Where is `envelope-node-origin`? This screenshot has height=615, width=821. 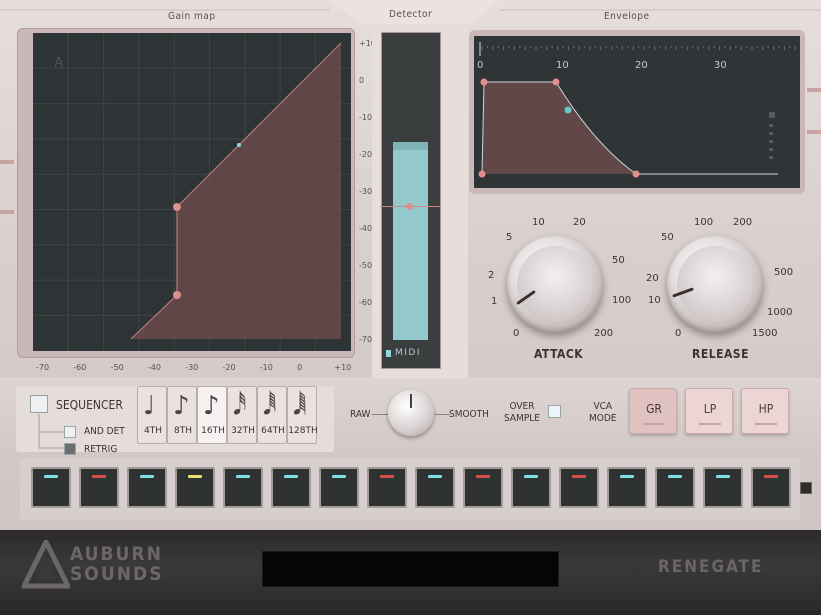
envelope-node-origin is located at coordinates (482, 174).